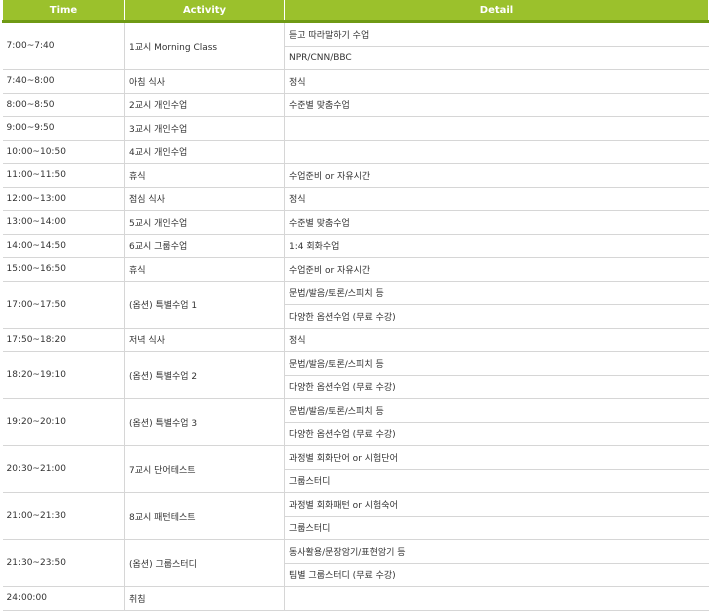 The width and height of the screenshot is (710, 615). Describe the element at coordinates (63, 375) in the screenshot. I see `time-cell: 18:20~19:10` at that location.